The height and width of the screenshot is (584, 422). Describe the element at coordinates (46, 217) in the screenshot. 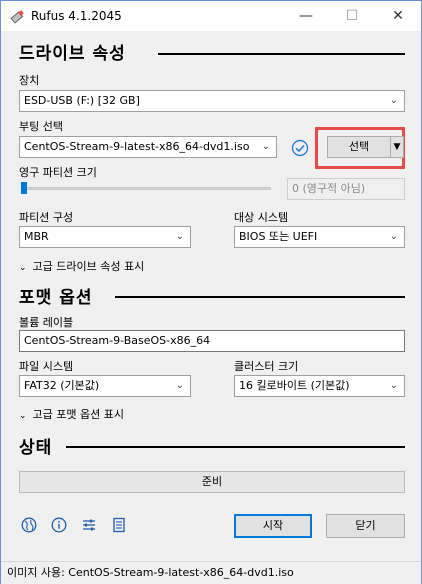

I see `partition-scheme-label: 파티션 구성` at that location.